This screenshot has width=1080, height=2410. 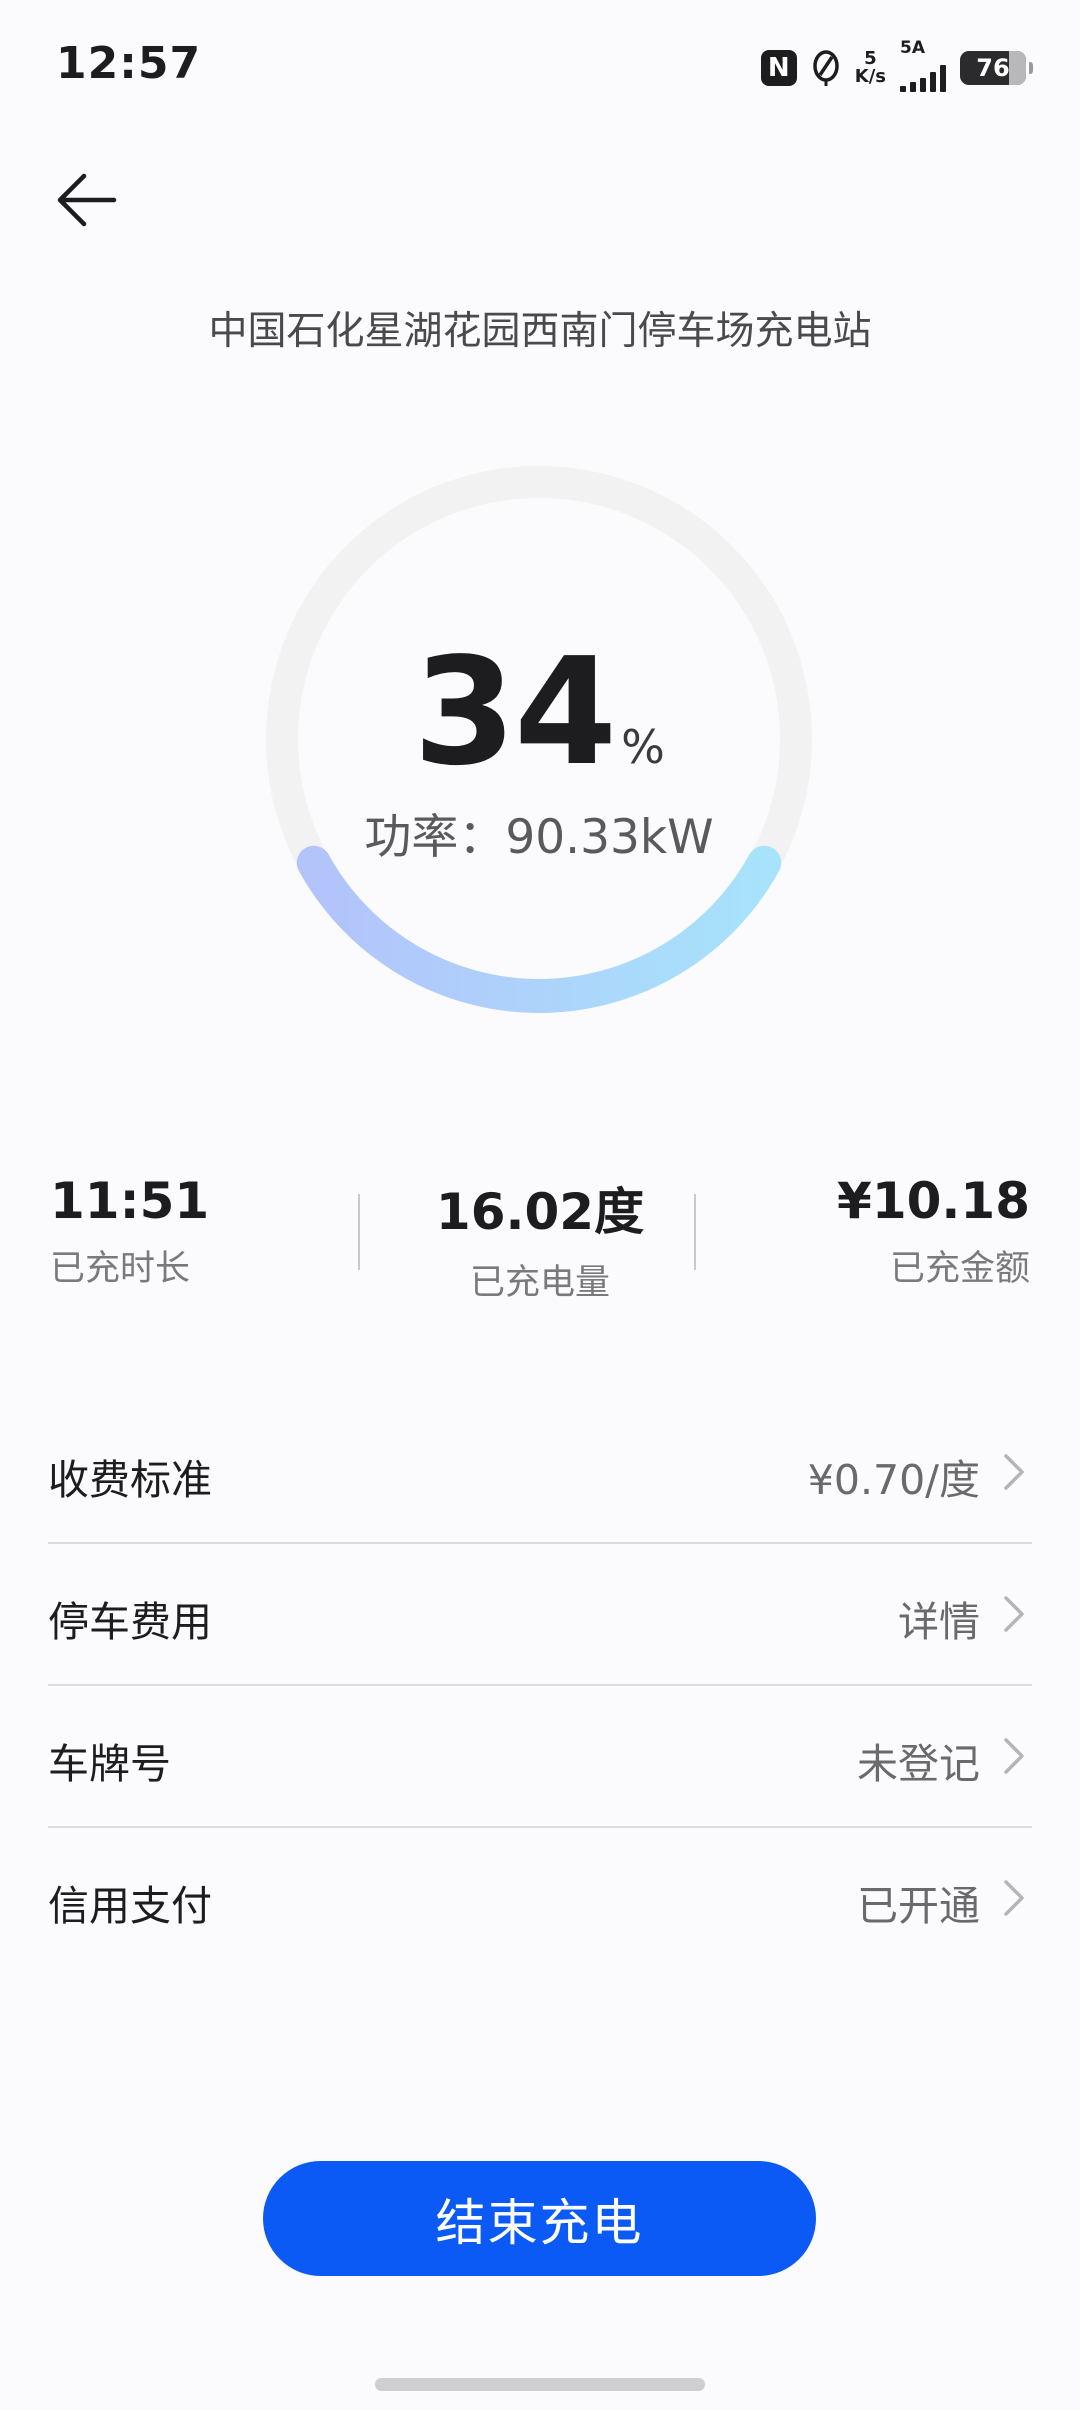 What do you see at coordinates (939, 1622) in the screenshot?
I see `row-value: 详情` at bounding box center [939, 1622].